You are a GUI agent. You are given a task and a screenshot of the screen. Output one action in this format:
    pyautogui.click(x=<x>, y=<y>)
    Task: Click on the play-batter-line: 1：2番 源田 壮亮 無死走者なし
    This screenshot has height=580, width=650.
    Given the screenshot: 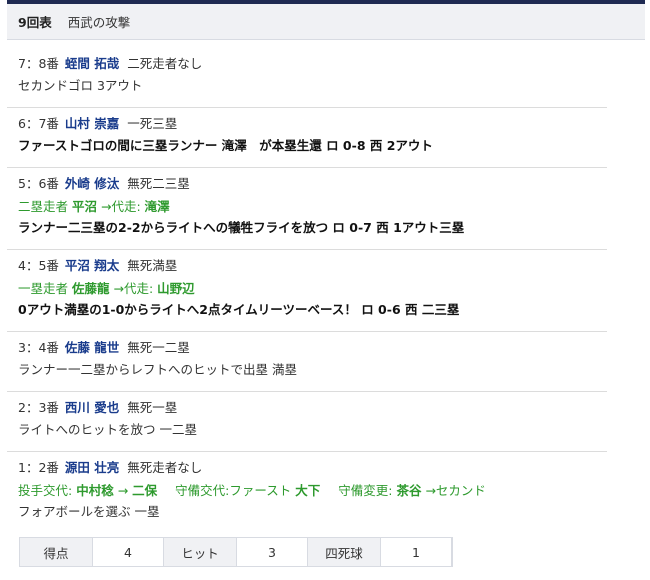 What is the action you would take?
    pyautogui.click(x=110, y=468)
    